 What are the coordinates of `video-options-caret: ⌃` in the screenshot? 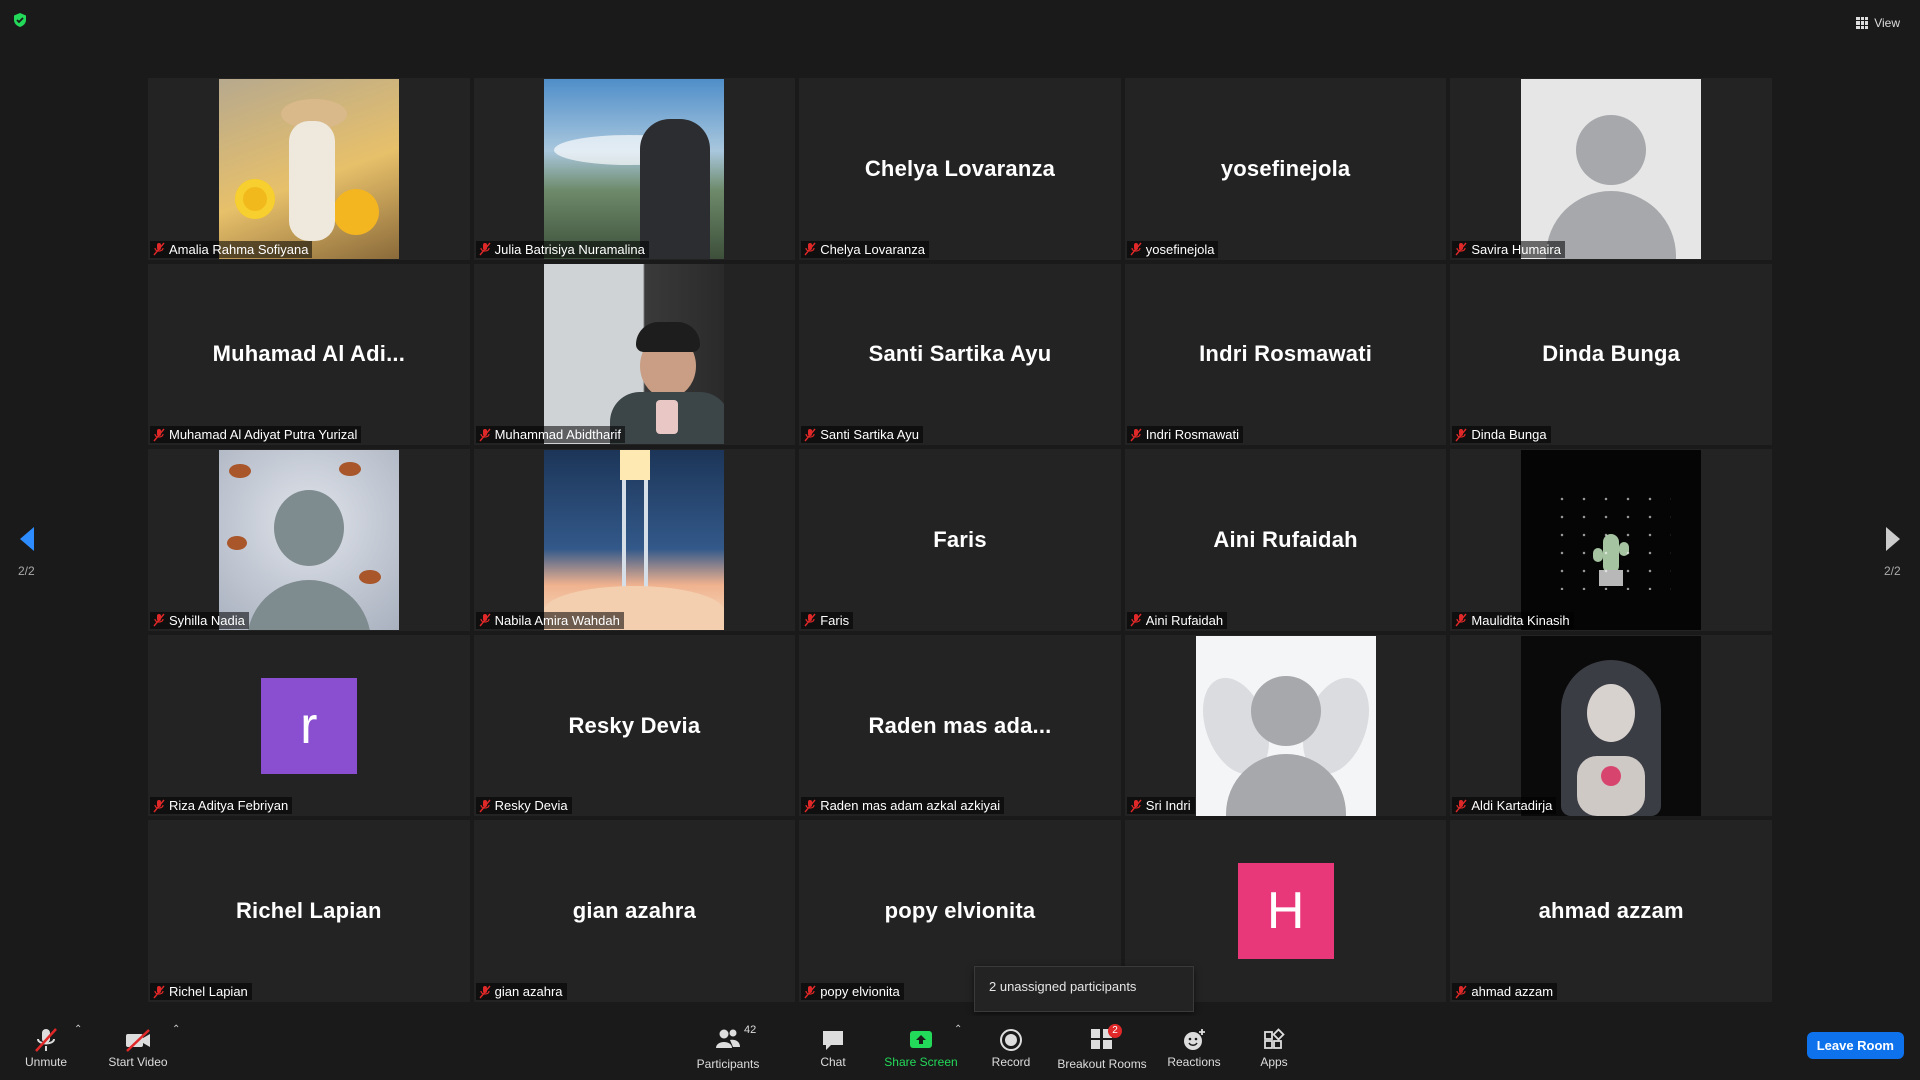 It's located at (176, 1029).